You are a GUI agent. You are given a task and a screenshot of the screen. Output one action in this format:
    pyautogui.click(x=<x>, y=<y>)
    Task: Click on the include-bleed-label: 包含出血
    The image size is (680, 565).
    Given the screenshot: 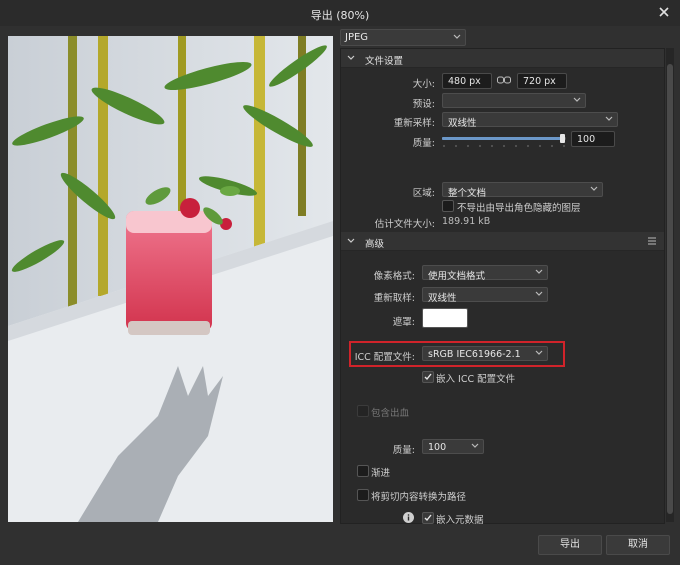 What is the action you would take?
    pyautogui.click(x=390, y=413)
    